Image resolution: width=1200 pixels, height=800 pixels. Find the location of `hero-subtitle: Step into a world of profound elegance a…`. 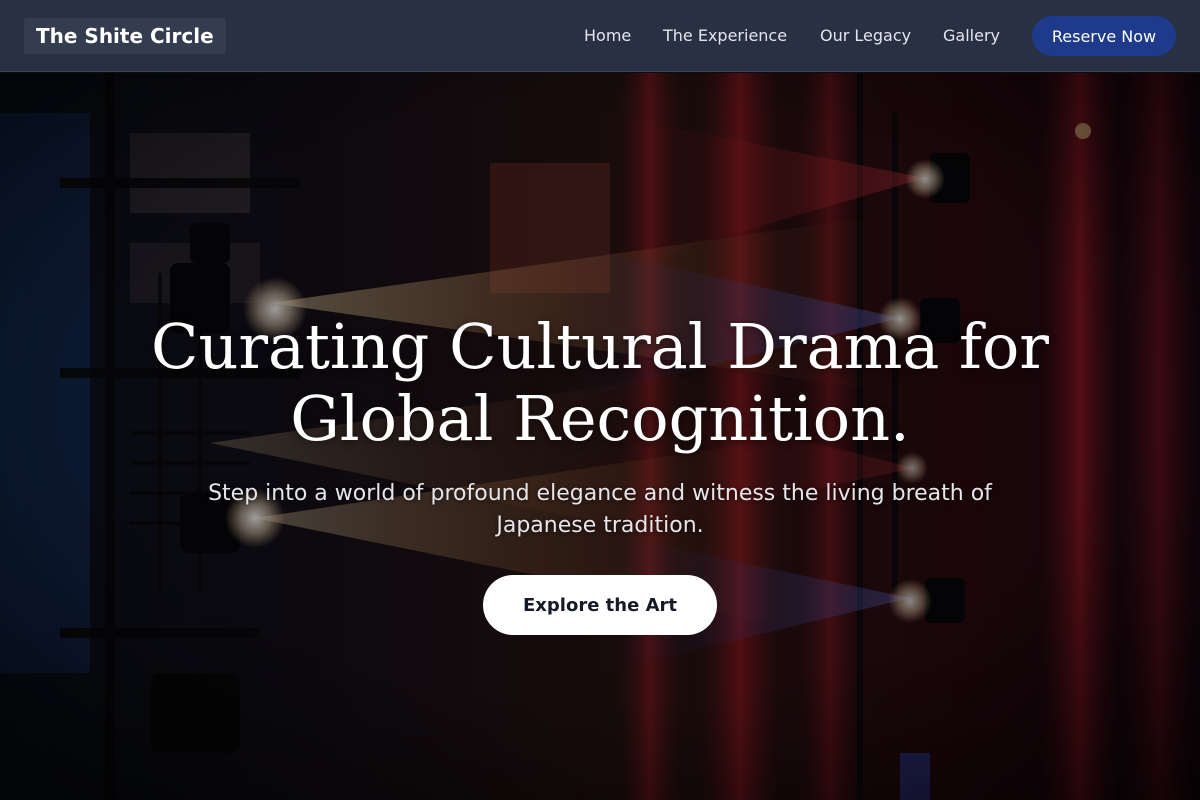

hero-subtitle: Step into a world of profound elegance a… is located at coordinates (600, 510).